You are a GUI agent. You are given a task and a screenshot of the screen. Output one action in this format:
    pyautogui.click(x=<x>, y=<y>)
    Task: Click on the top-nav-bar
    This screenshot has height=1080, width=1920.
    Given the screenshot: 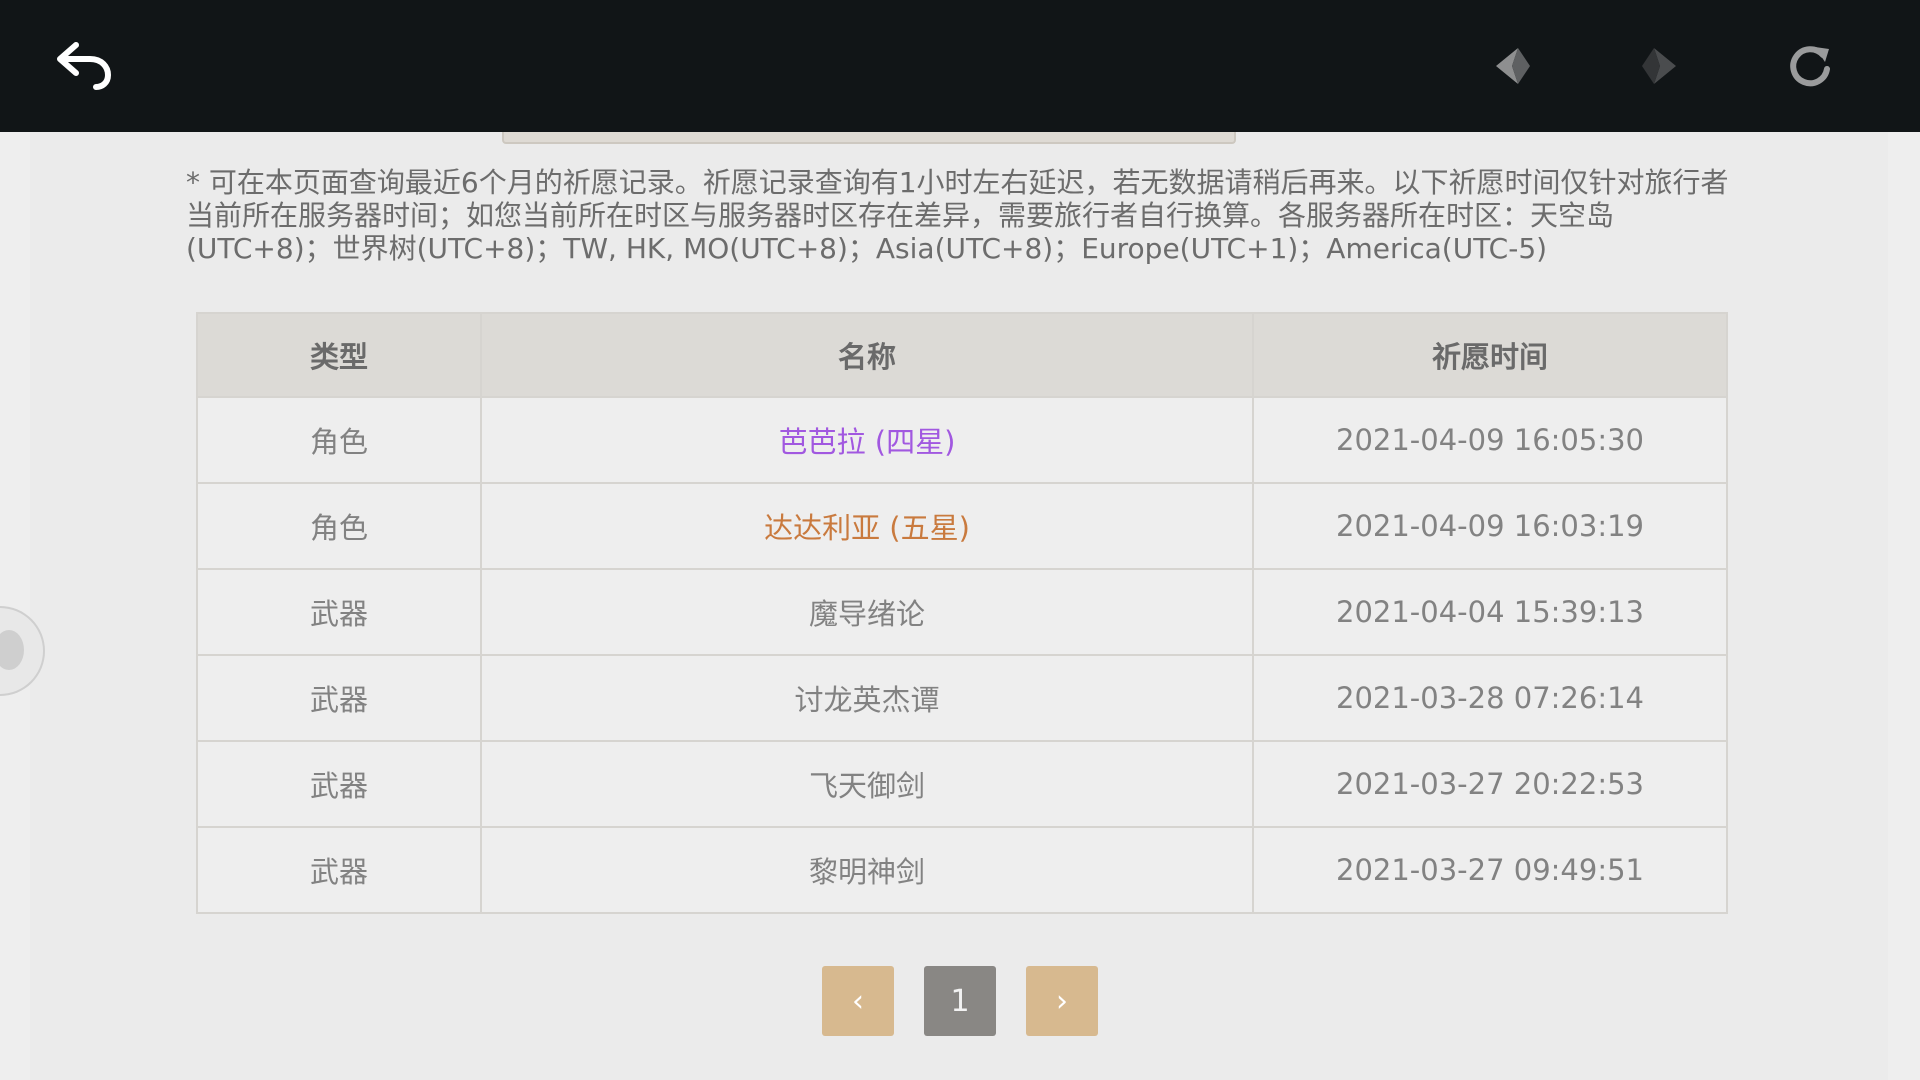 What is the action you would take?
    pyautogui.click(x=960, y=66)
    